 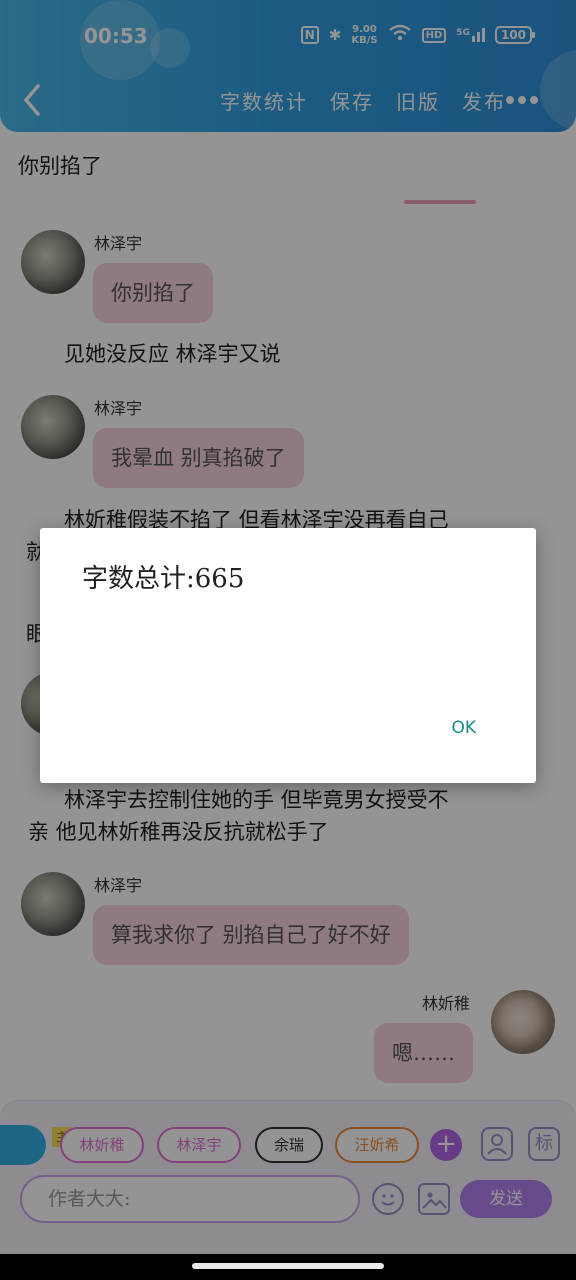 I want to click on home-indicator, so click(x=288, y=1266).